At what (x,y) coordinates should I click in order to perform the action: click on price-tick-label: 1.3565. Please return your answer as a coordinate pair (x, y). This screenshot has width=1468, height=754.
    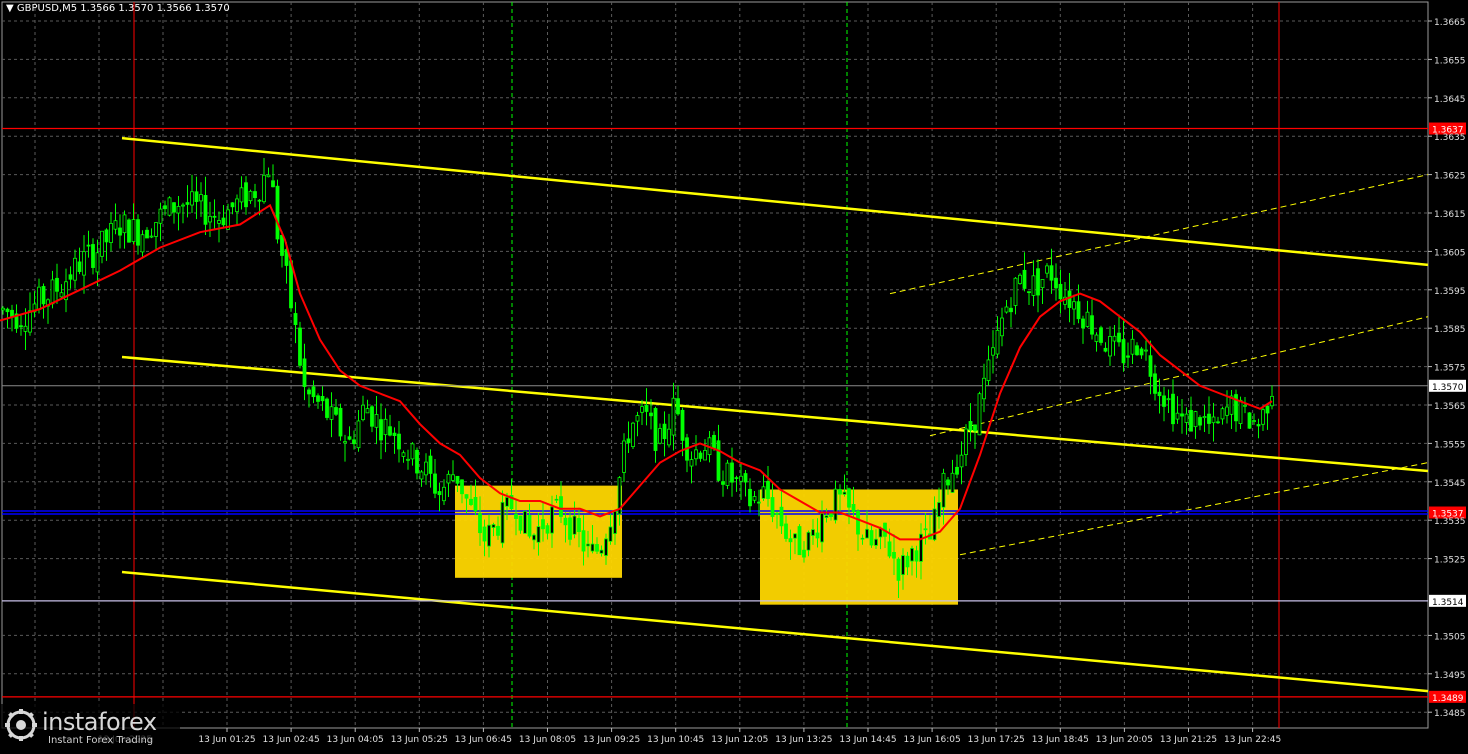
    Looking at the image, I should click on (1450, 407).